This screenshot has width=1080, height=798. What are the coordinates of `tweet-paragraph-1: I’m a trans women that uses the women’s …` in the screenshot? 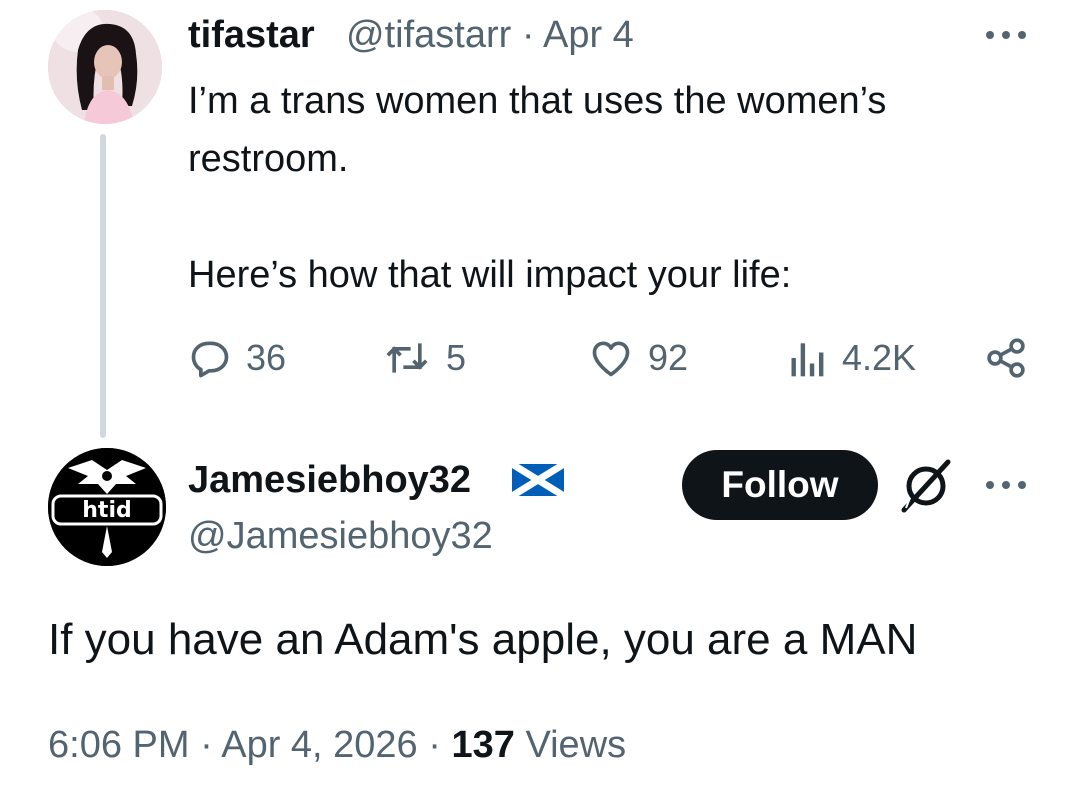 It's located at (537, 130).